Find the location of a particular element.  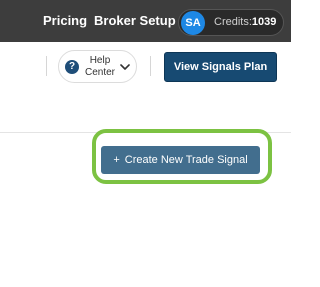

create-button-label: Create New Trade Signal is located at coordinates (186, 160).